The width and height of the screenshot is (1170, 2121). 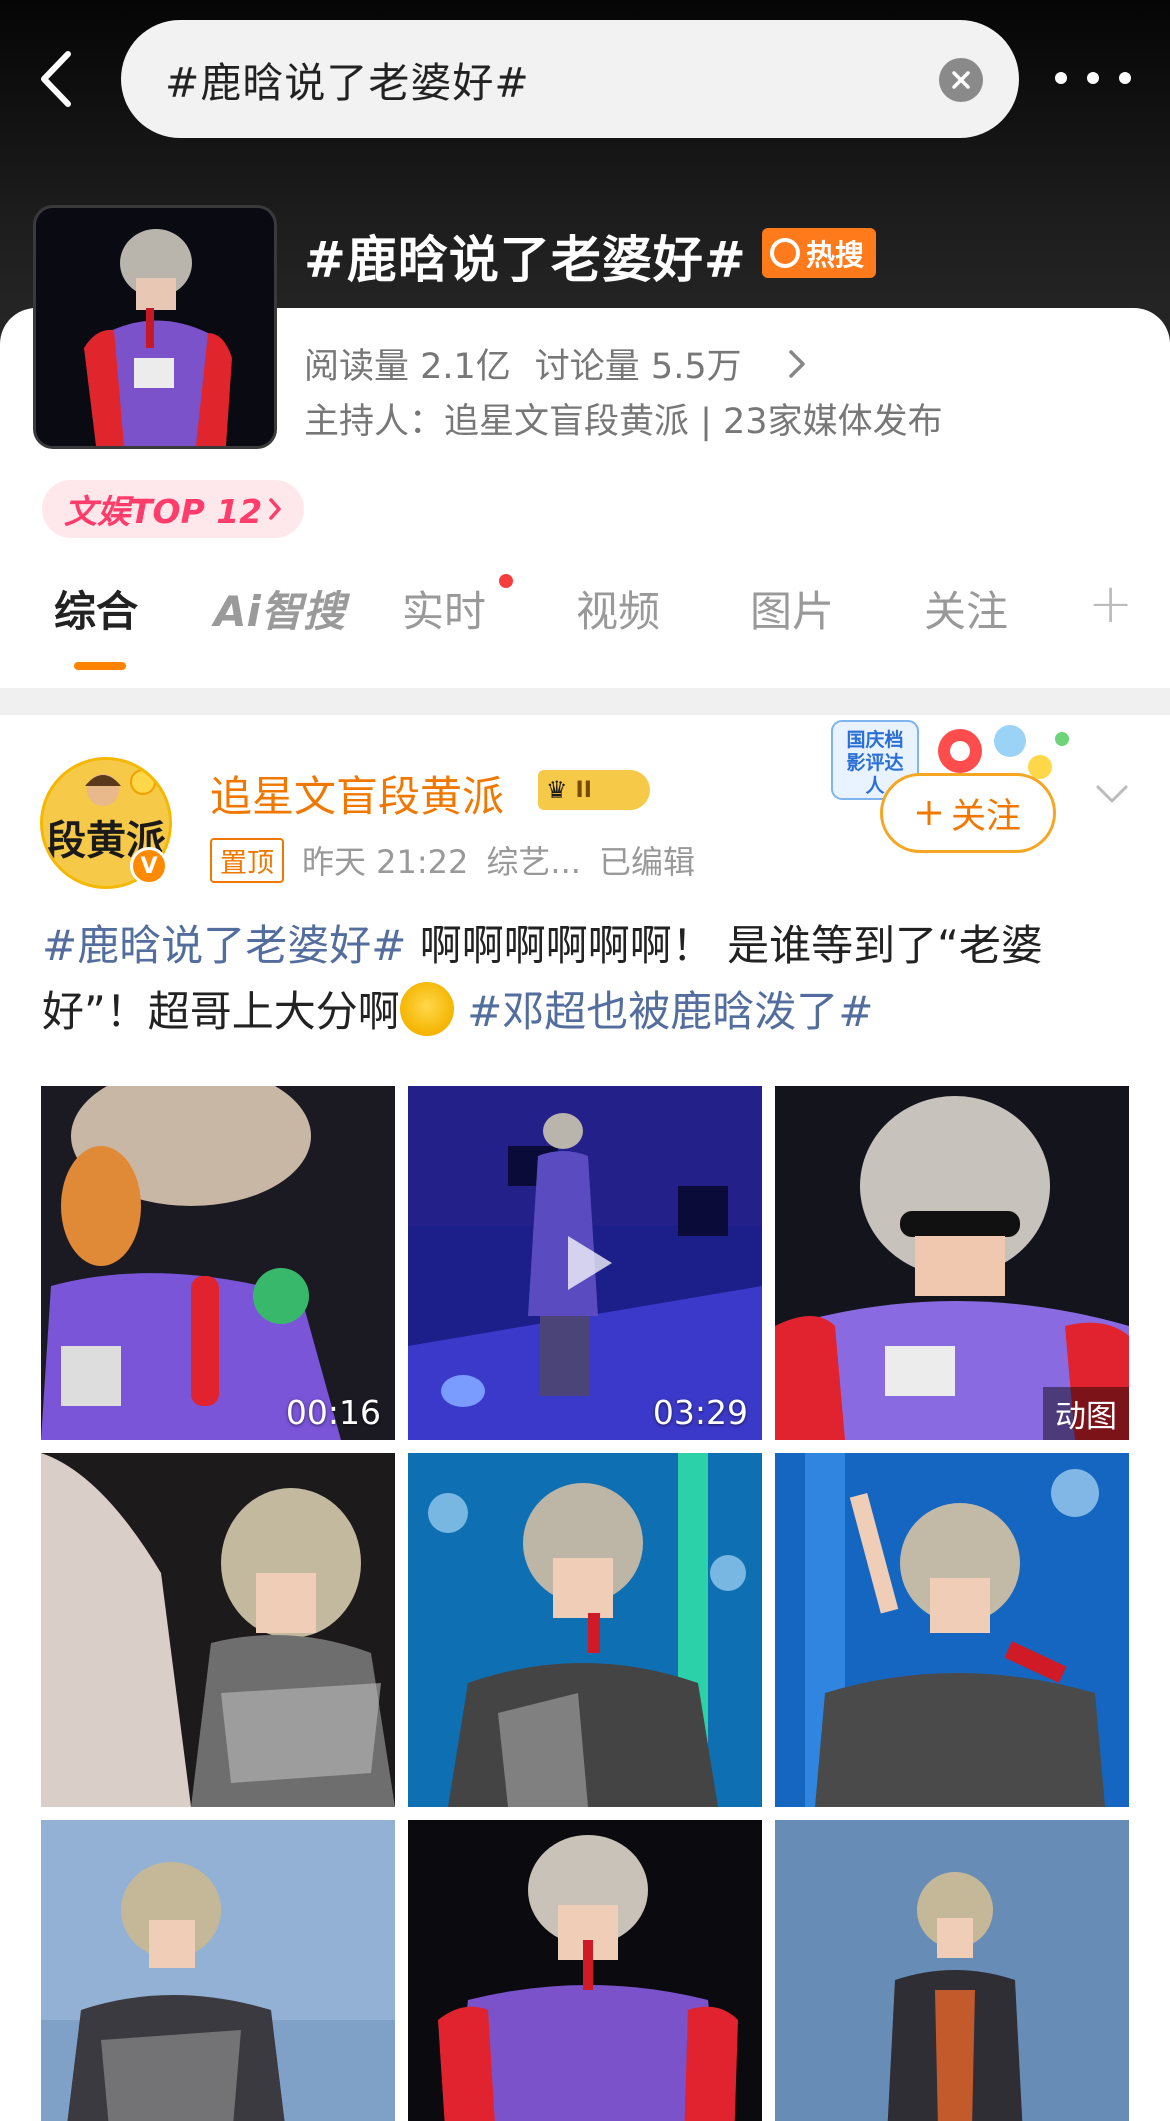 I want to click on clear-search-button, so click(x=961, y=80).